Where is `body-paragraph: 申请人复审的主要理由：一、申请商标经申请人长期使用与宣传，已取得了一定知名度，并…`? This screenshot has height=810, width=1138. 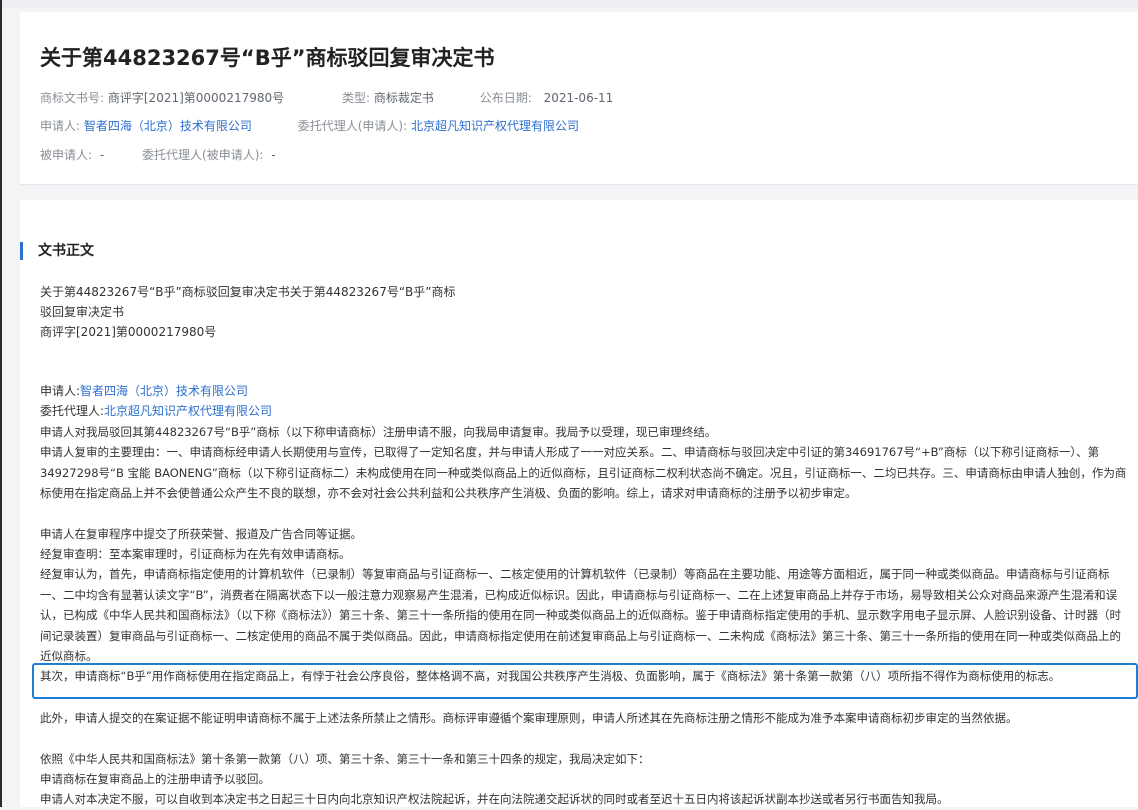 body-paragraph: 申请人复审的主要理由：一、申请商标经申请人长期使用与宣传，已取得了一定知名度，并… is located at coordinates (583, 473).